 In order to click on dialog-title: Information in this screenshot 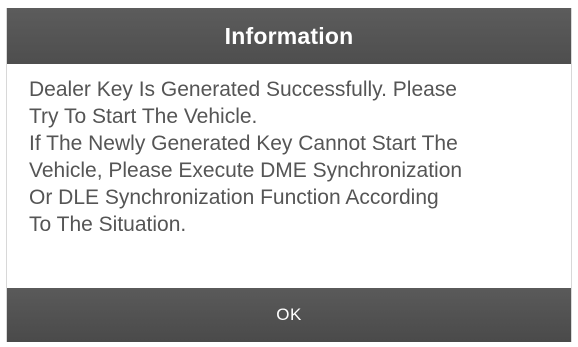, I will do `click(289, 35)`.